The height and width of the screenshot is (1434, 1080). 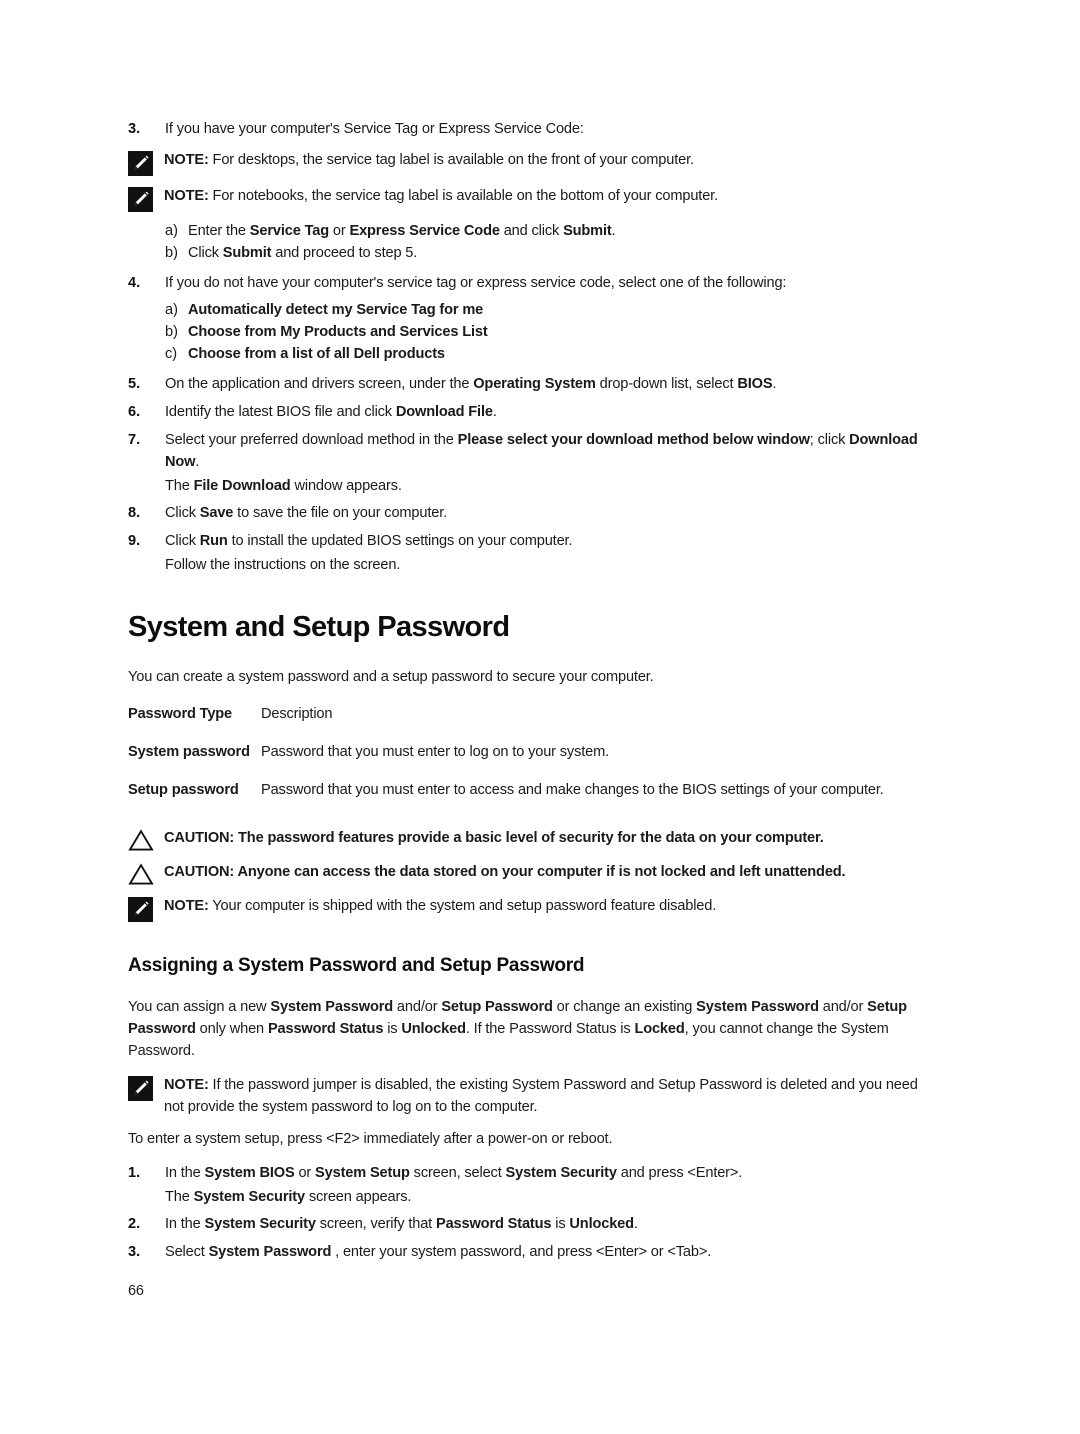 What do you see at coordinates (550, 1029) in the screenshot?
I see `plain-text: . If the Password Status is` at bounding box center [550, 1029].